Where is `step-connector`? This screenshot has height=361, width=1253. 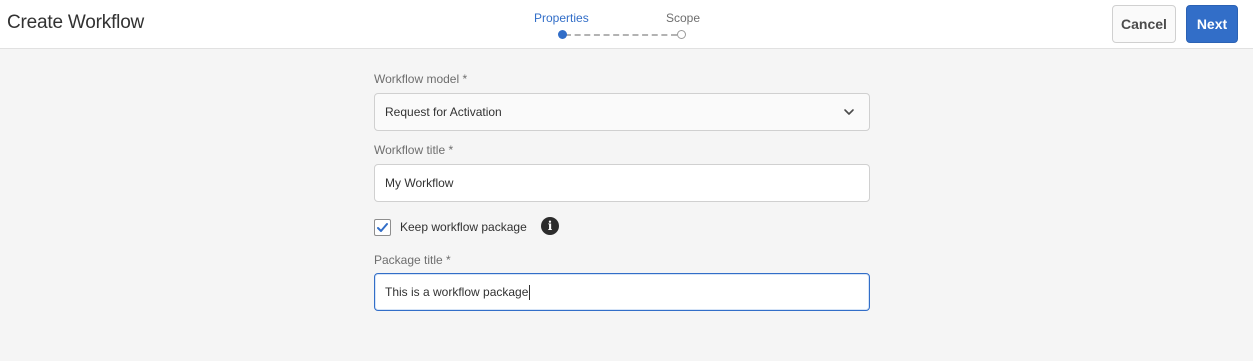
step-connector is located at coordinates (621, 35).